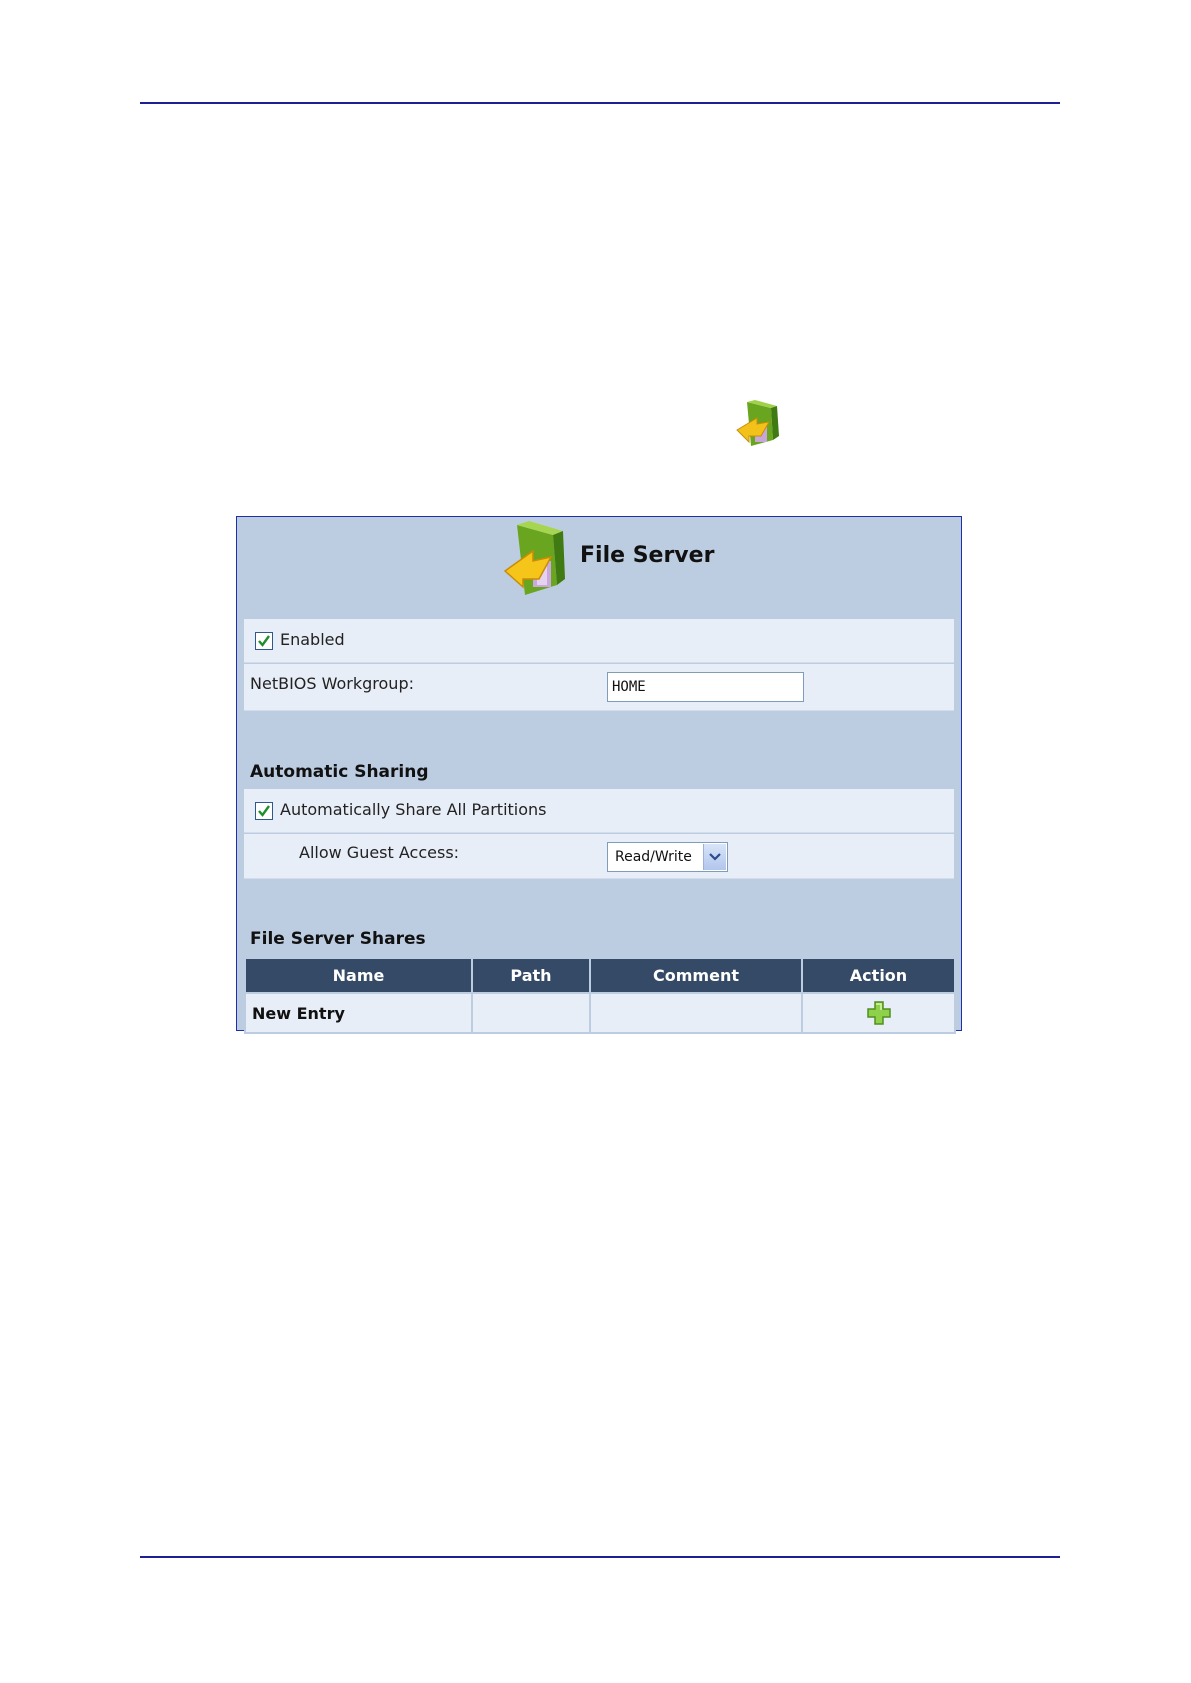  I want to click on dropdown-button, so click(714, 857).